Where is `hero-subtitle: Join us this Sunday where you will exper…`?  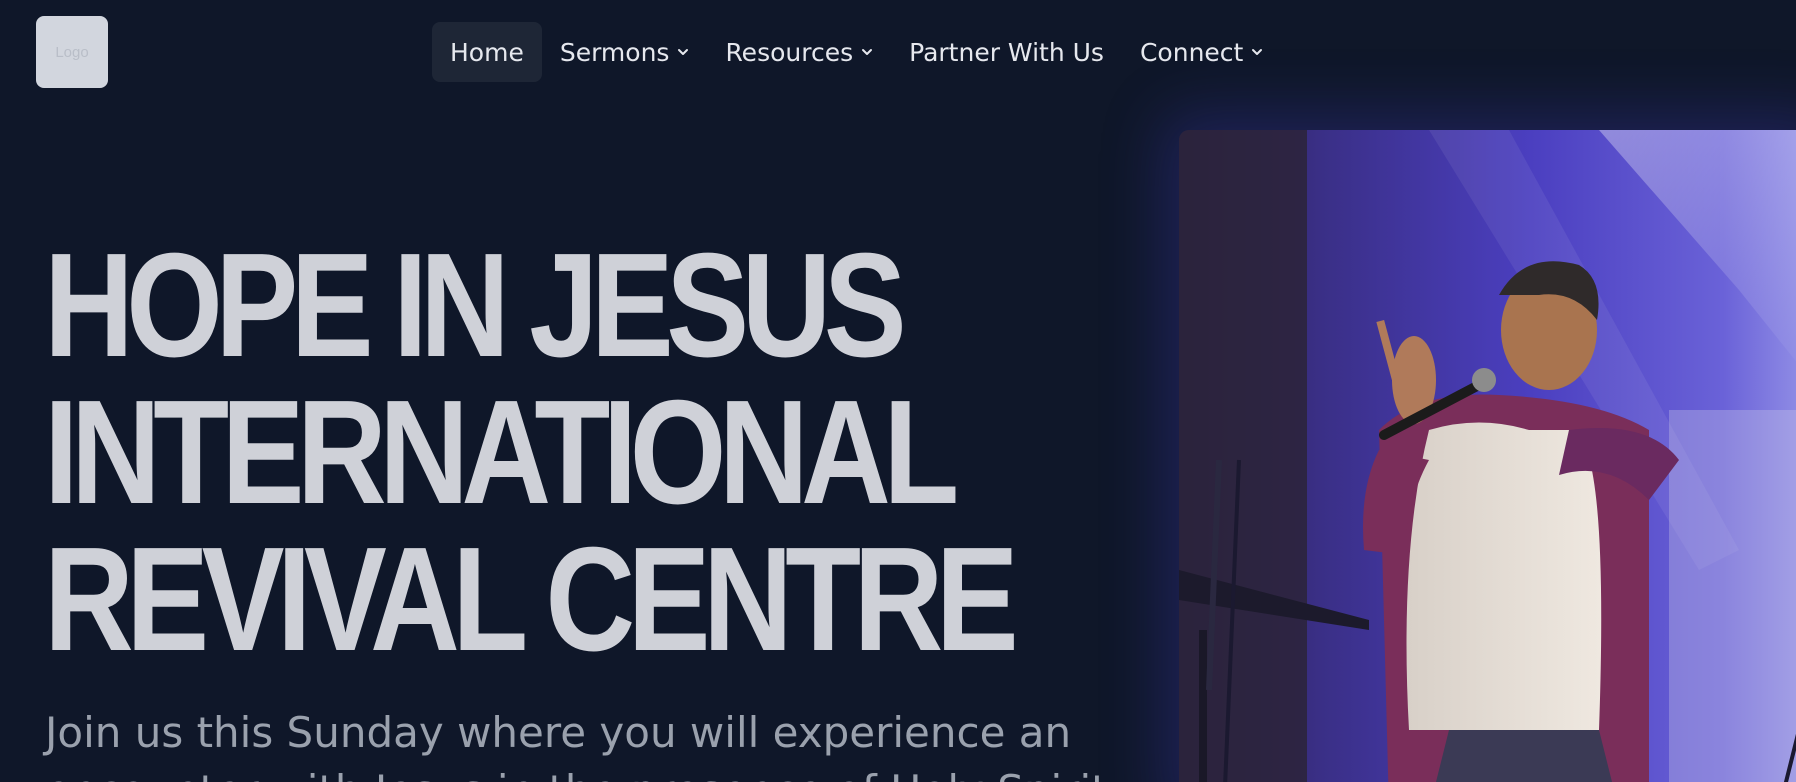 hero-subtitle: Join us this Sunday where you will exper… is located at coordinates (576, 745).